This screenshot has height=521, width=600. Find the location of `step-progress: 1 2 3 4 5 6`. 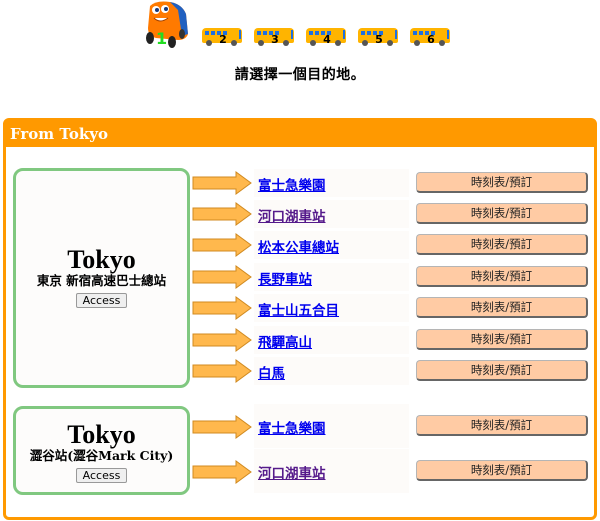

step-progress: 1 2 3 4 5 6 is located at coordinates (300, 28).